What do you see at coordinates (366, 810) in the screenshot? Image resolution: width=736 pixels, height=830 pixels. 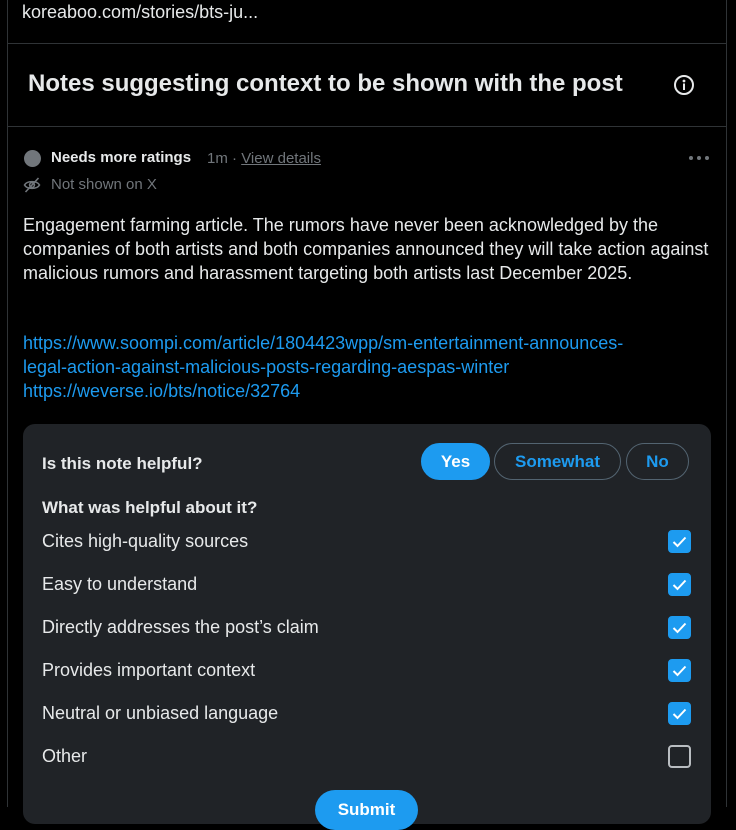 I see `submit-button: Submit` at bounding box center [366, 810].